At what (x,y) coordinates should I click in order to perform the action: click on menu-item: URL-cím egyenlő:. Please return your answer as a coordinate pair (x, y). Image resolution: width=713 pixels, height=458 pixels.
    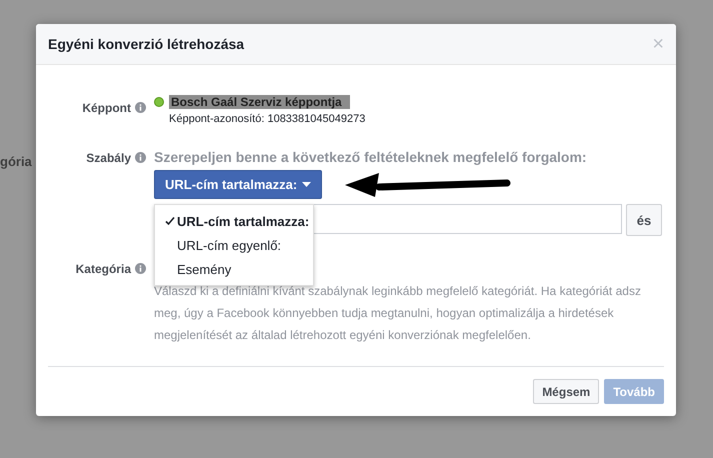
    Looking at the image, I should click on (234, 245).